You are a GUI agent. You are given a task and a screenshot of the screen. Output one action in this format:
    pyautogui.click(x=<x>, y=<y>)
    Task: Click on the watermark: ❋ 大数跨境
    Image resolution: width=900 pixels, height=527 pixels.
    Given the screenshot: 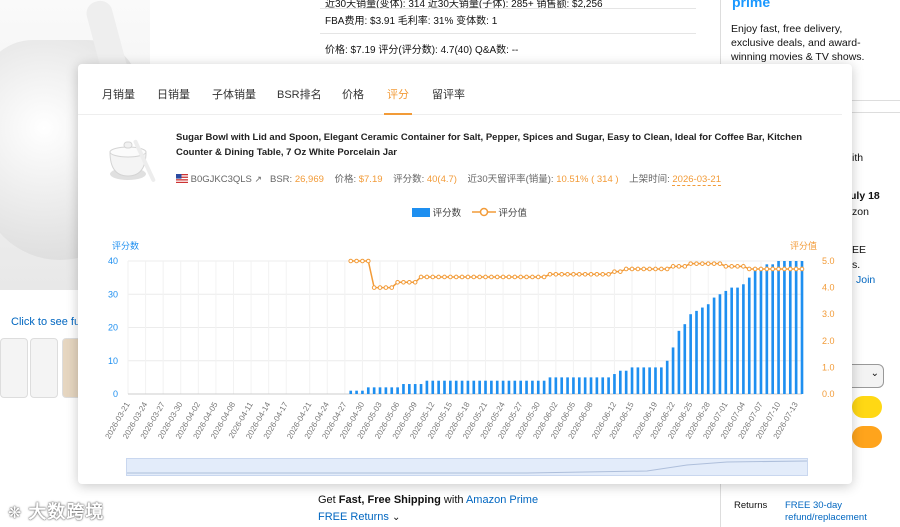 What is the action you would take?
    pyautogui.click(x=56, y=511)
    